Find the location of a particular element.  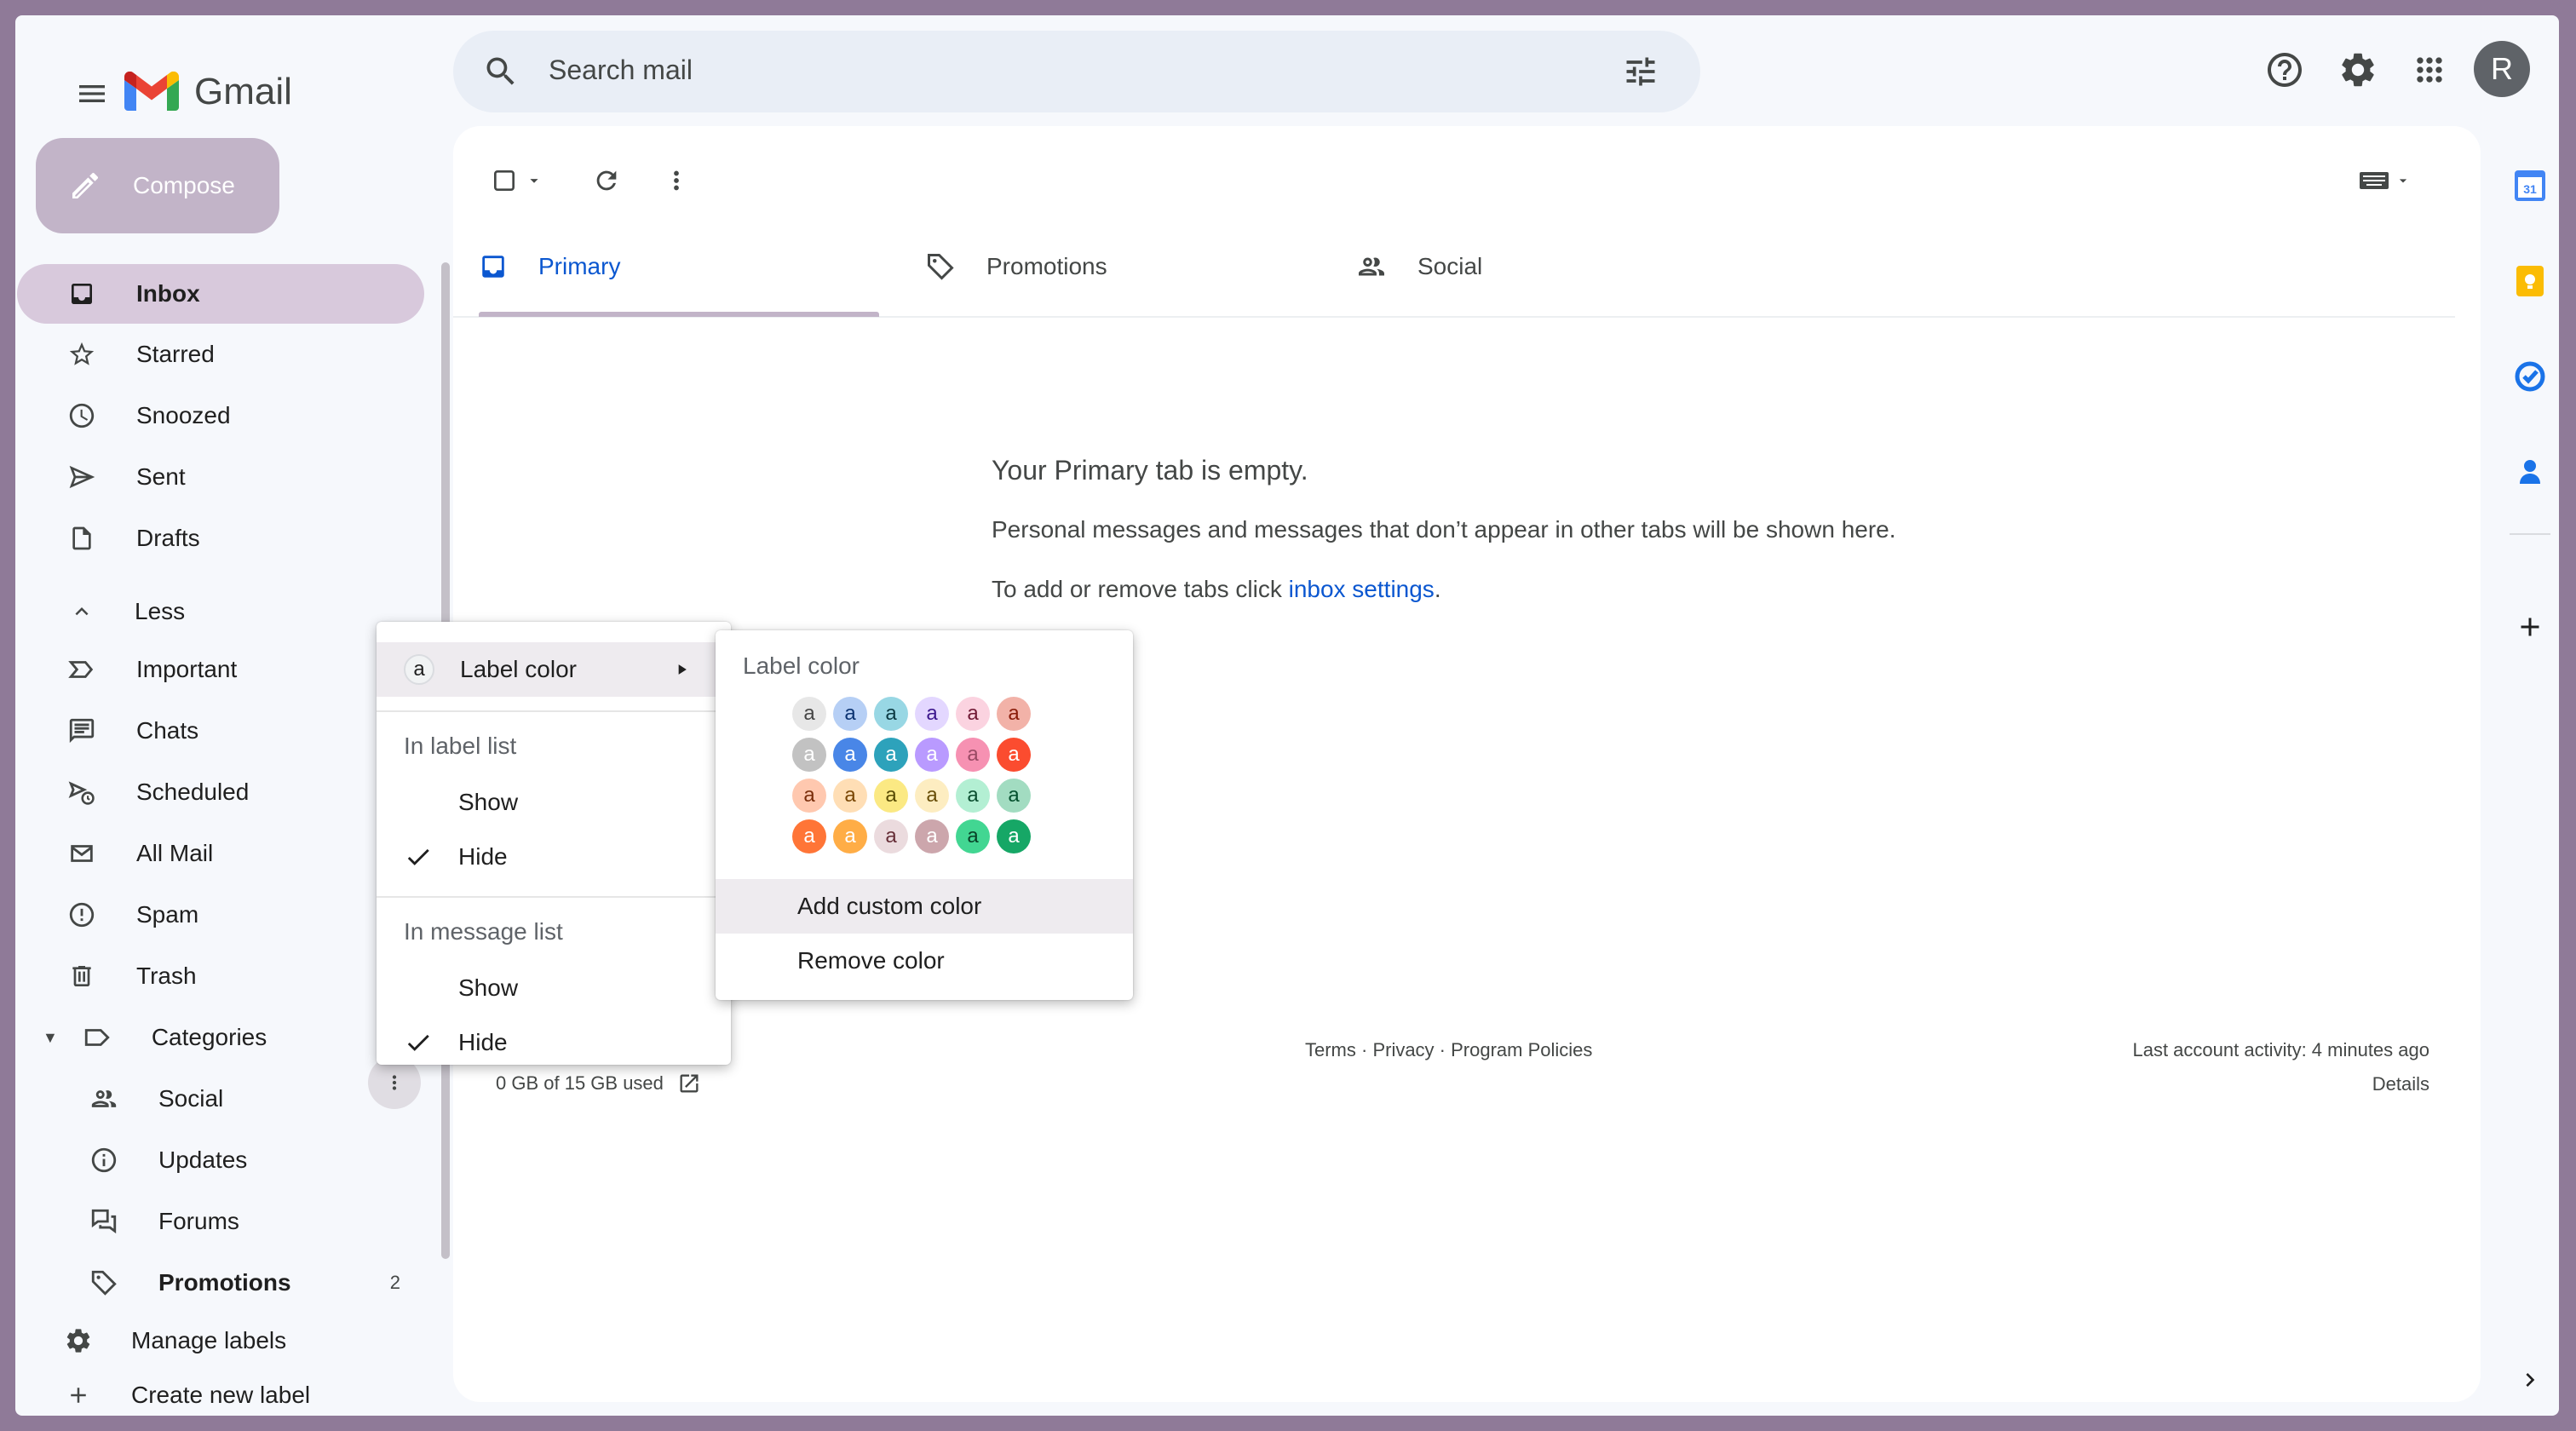

account-avatar: R is located at coordinates (2502, 69).